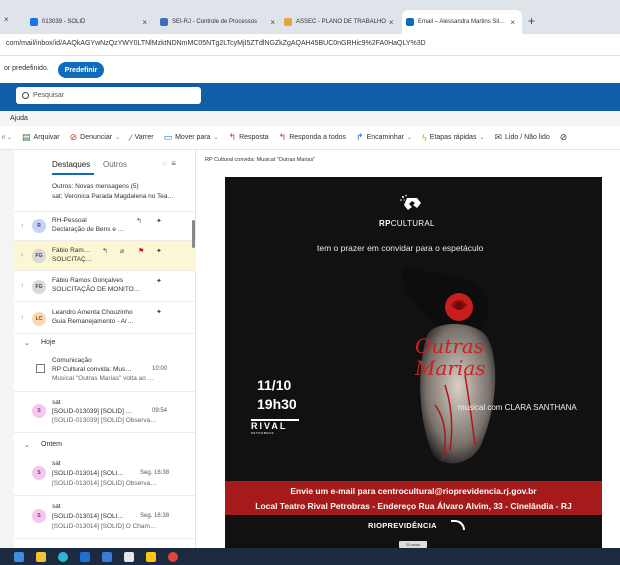 This screenshot has height=565, width=620. I want to click on read-unread-button: ✉ Lido / Não lido, so click(521, 137).